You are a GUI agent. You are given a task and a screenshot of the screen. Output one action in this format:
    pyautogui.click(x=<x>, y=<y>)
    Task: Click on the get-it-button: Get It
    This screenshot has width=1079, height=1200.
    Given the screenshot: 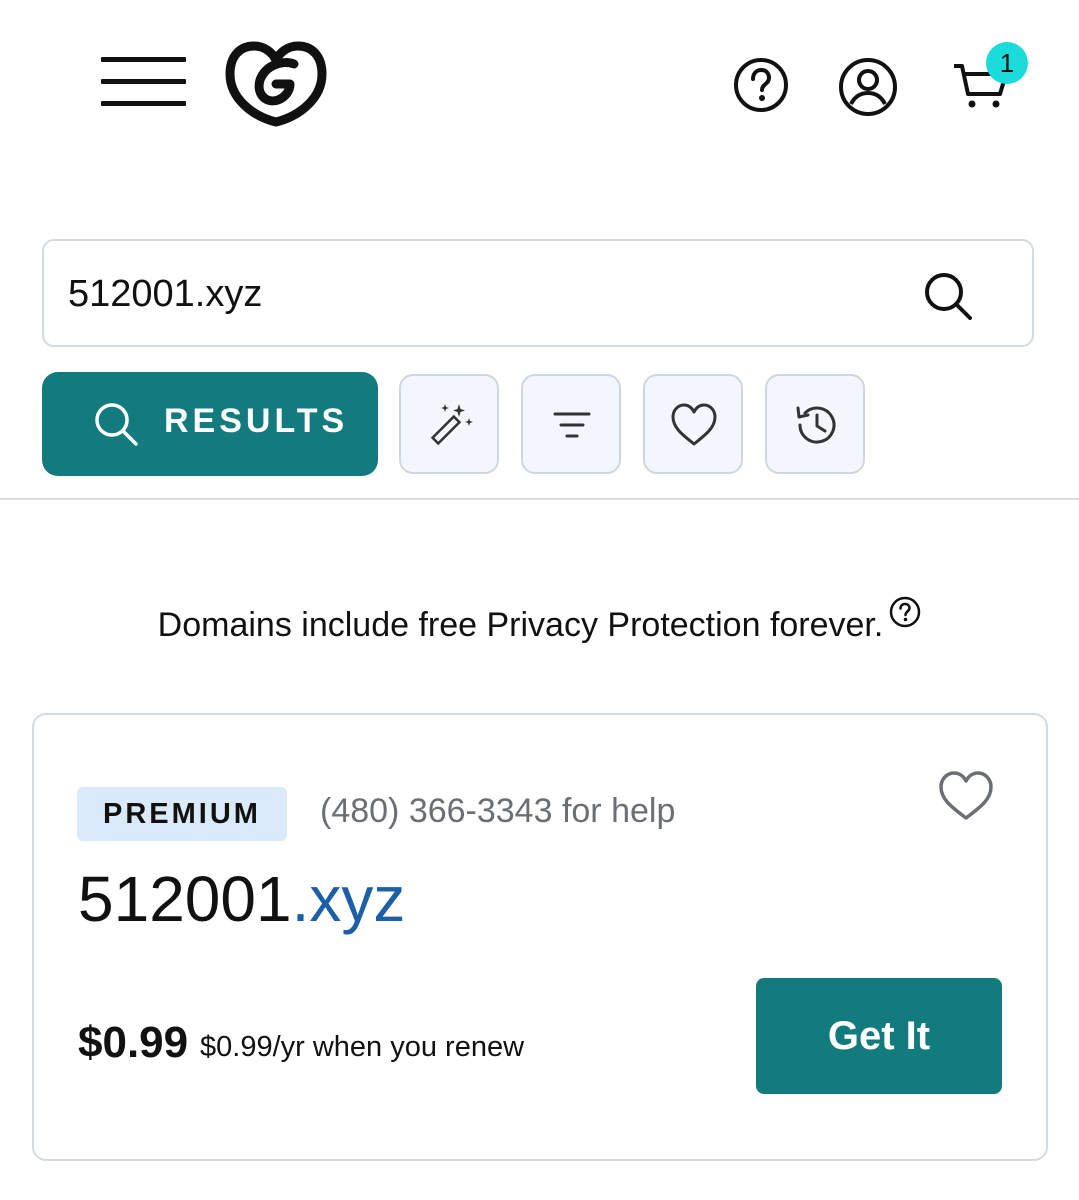 What is the action you would take?
    pyautogui.click(x=879, y=1036)
    